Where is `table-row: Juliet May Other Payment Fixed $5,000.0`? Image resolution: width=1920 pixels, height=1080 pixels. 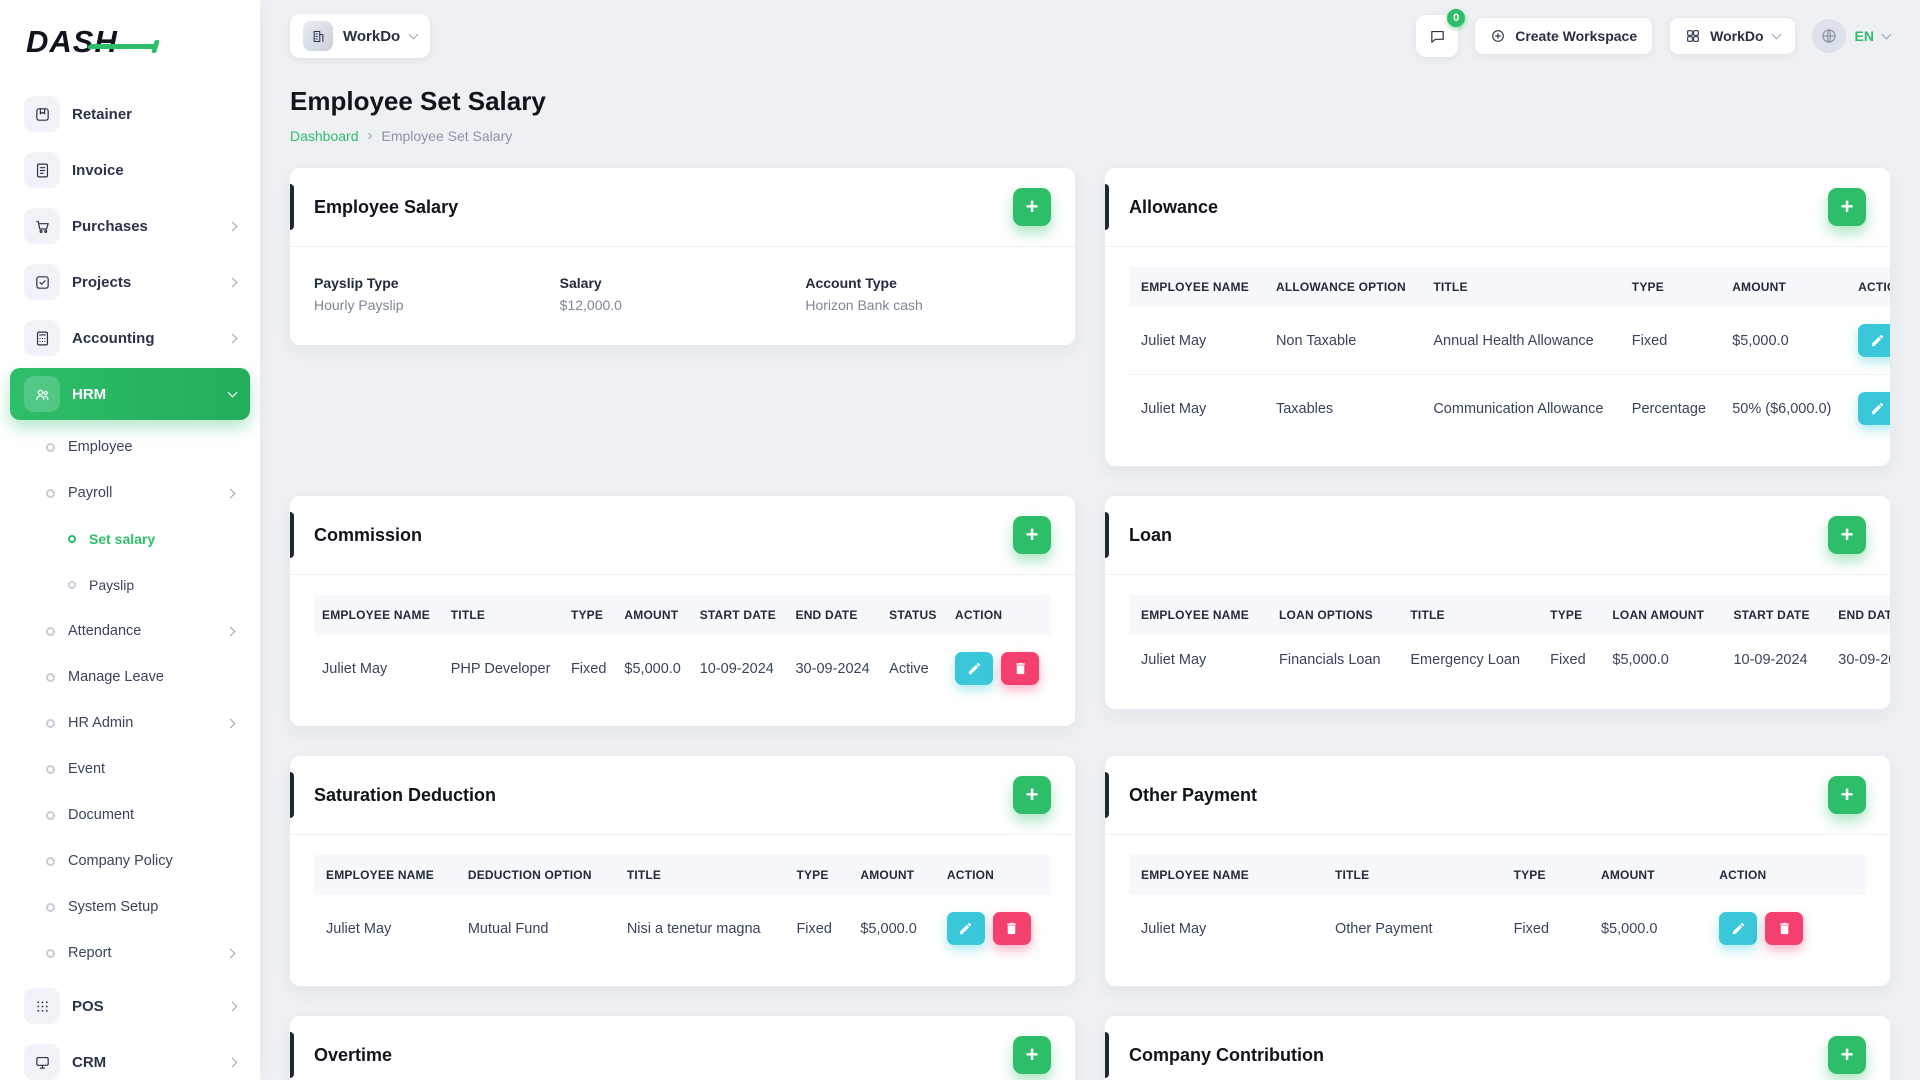
table-row: Juliet May Other Payment Fixed $5,000.0 is located at coordinates (1497, 928).